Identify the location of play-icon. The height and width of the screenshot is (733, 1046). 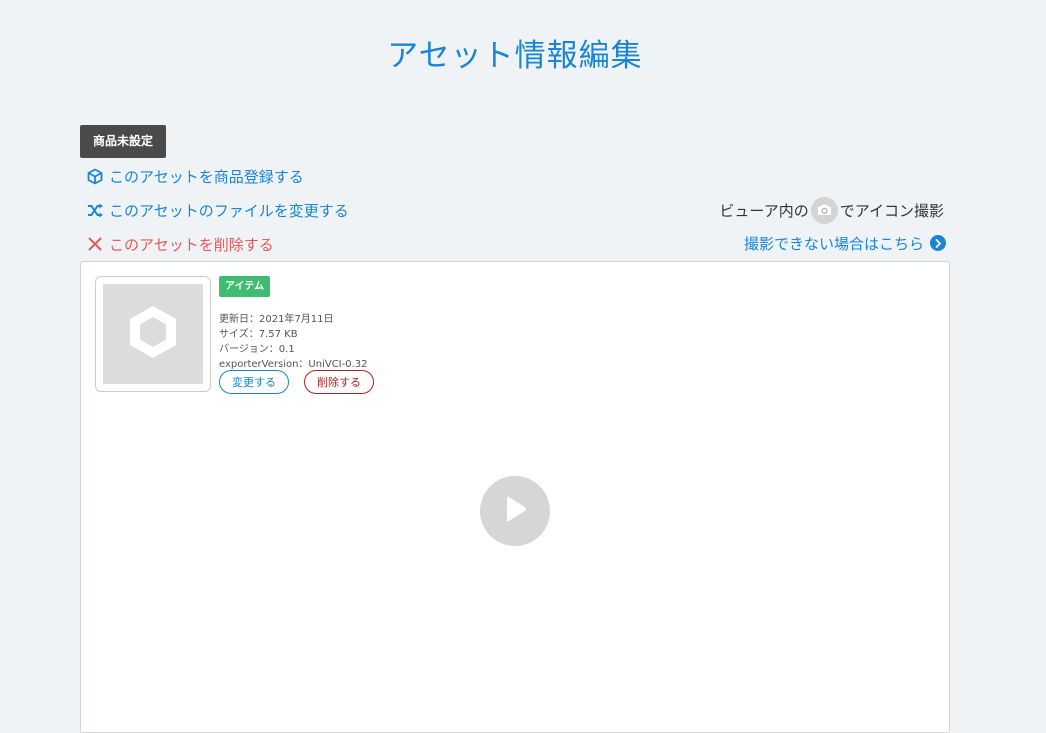
(515, 511).